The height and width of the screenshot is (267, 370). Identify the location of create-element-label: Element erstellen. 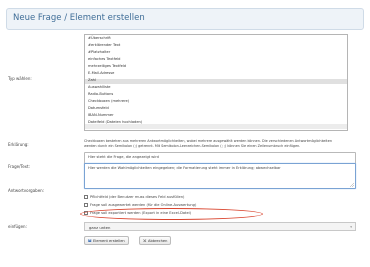
(109, 240).